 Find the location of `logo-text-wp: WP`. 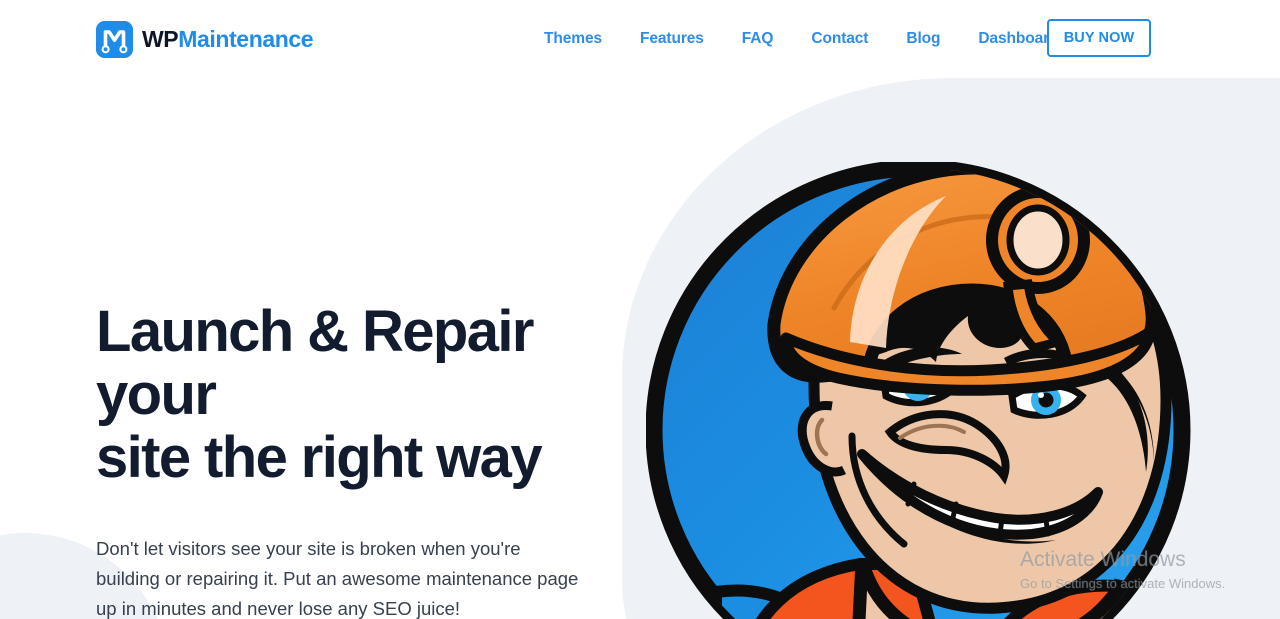

logo-text-wp: WP is located at coordinates (160, 39).